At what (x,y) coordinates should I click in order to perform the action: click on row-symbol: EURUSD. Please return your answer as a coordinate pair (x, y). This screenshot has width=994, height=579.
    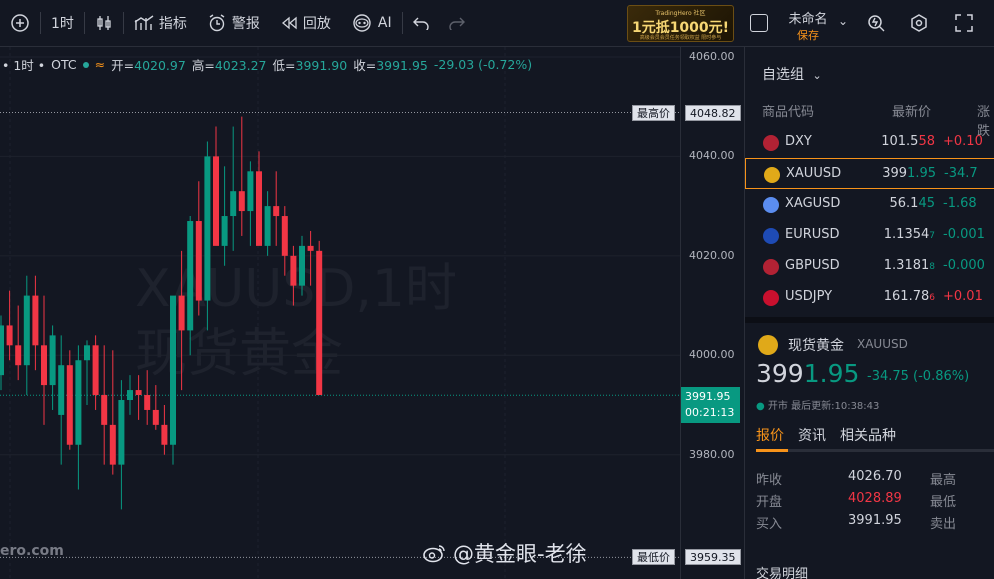
    Looking at the image, I should click on (812, 234).